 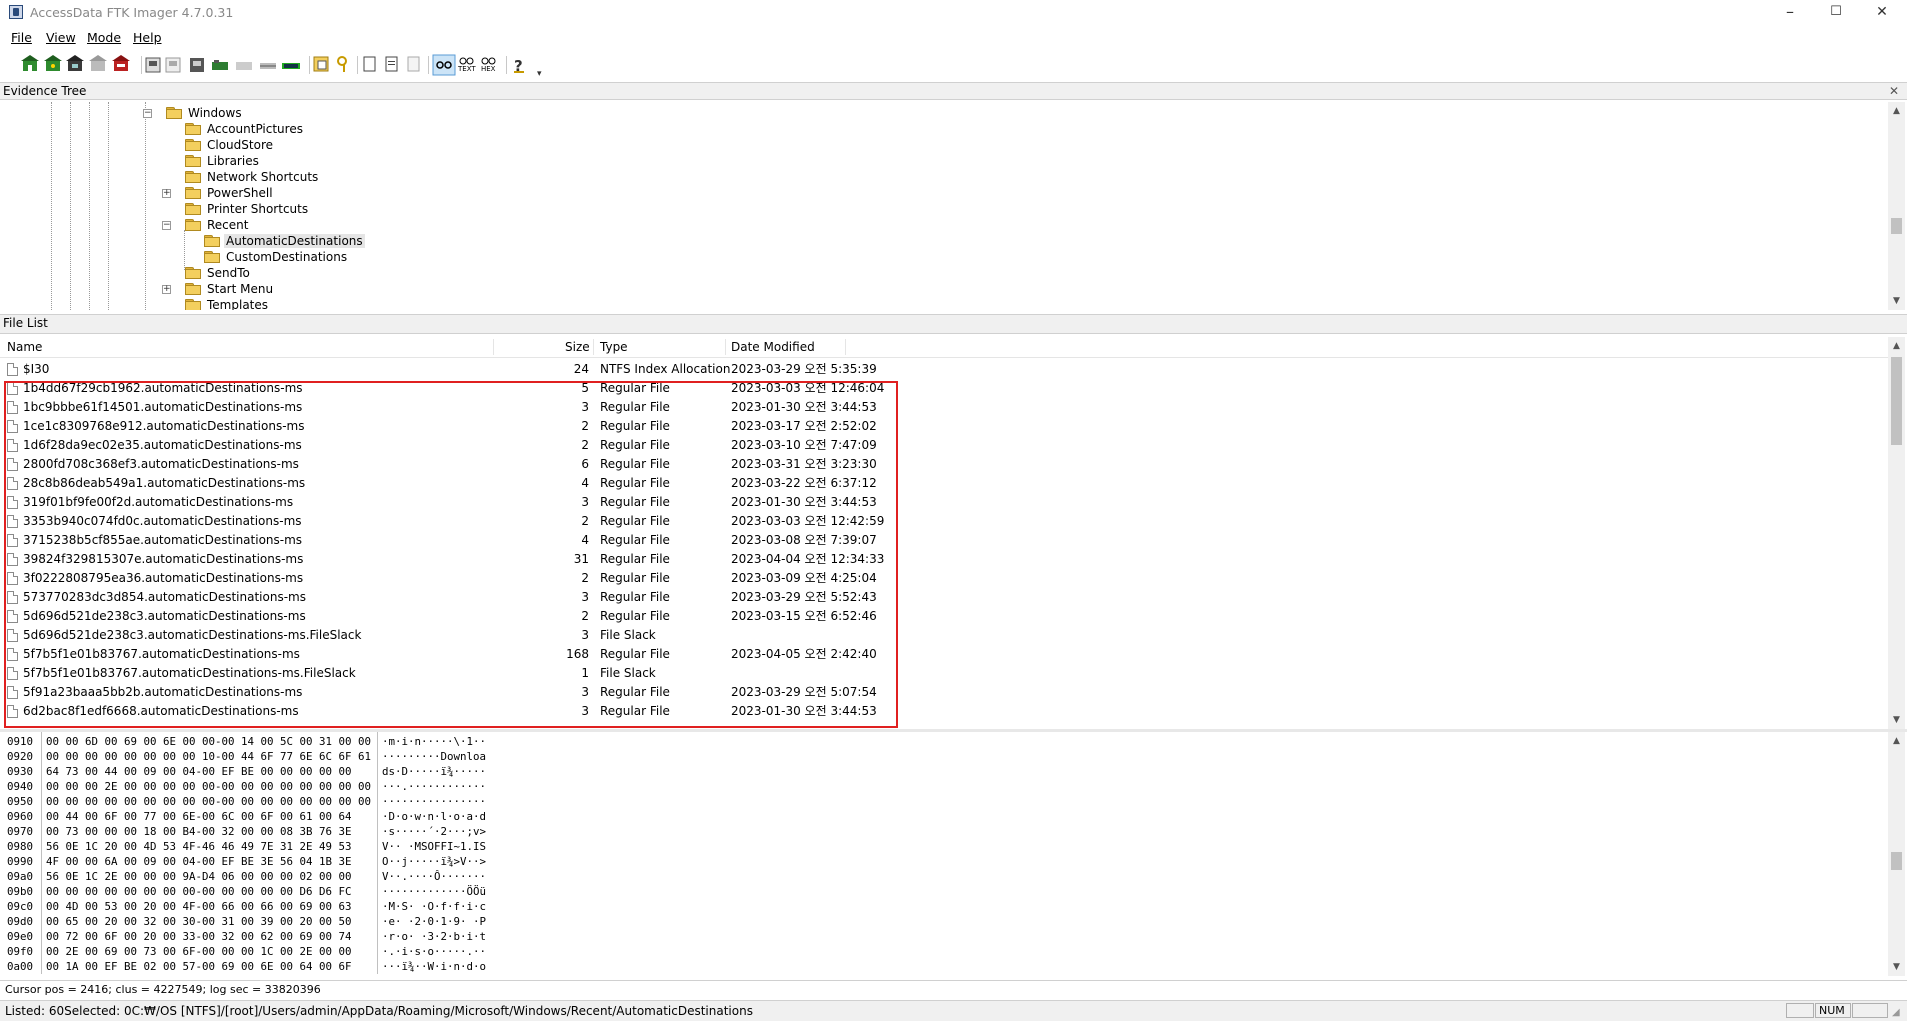 I want to click on tree-node: Windows, so click(x=205, y=113).